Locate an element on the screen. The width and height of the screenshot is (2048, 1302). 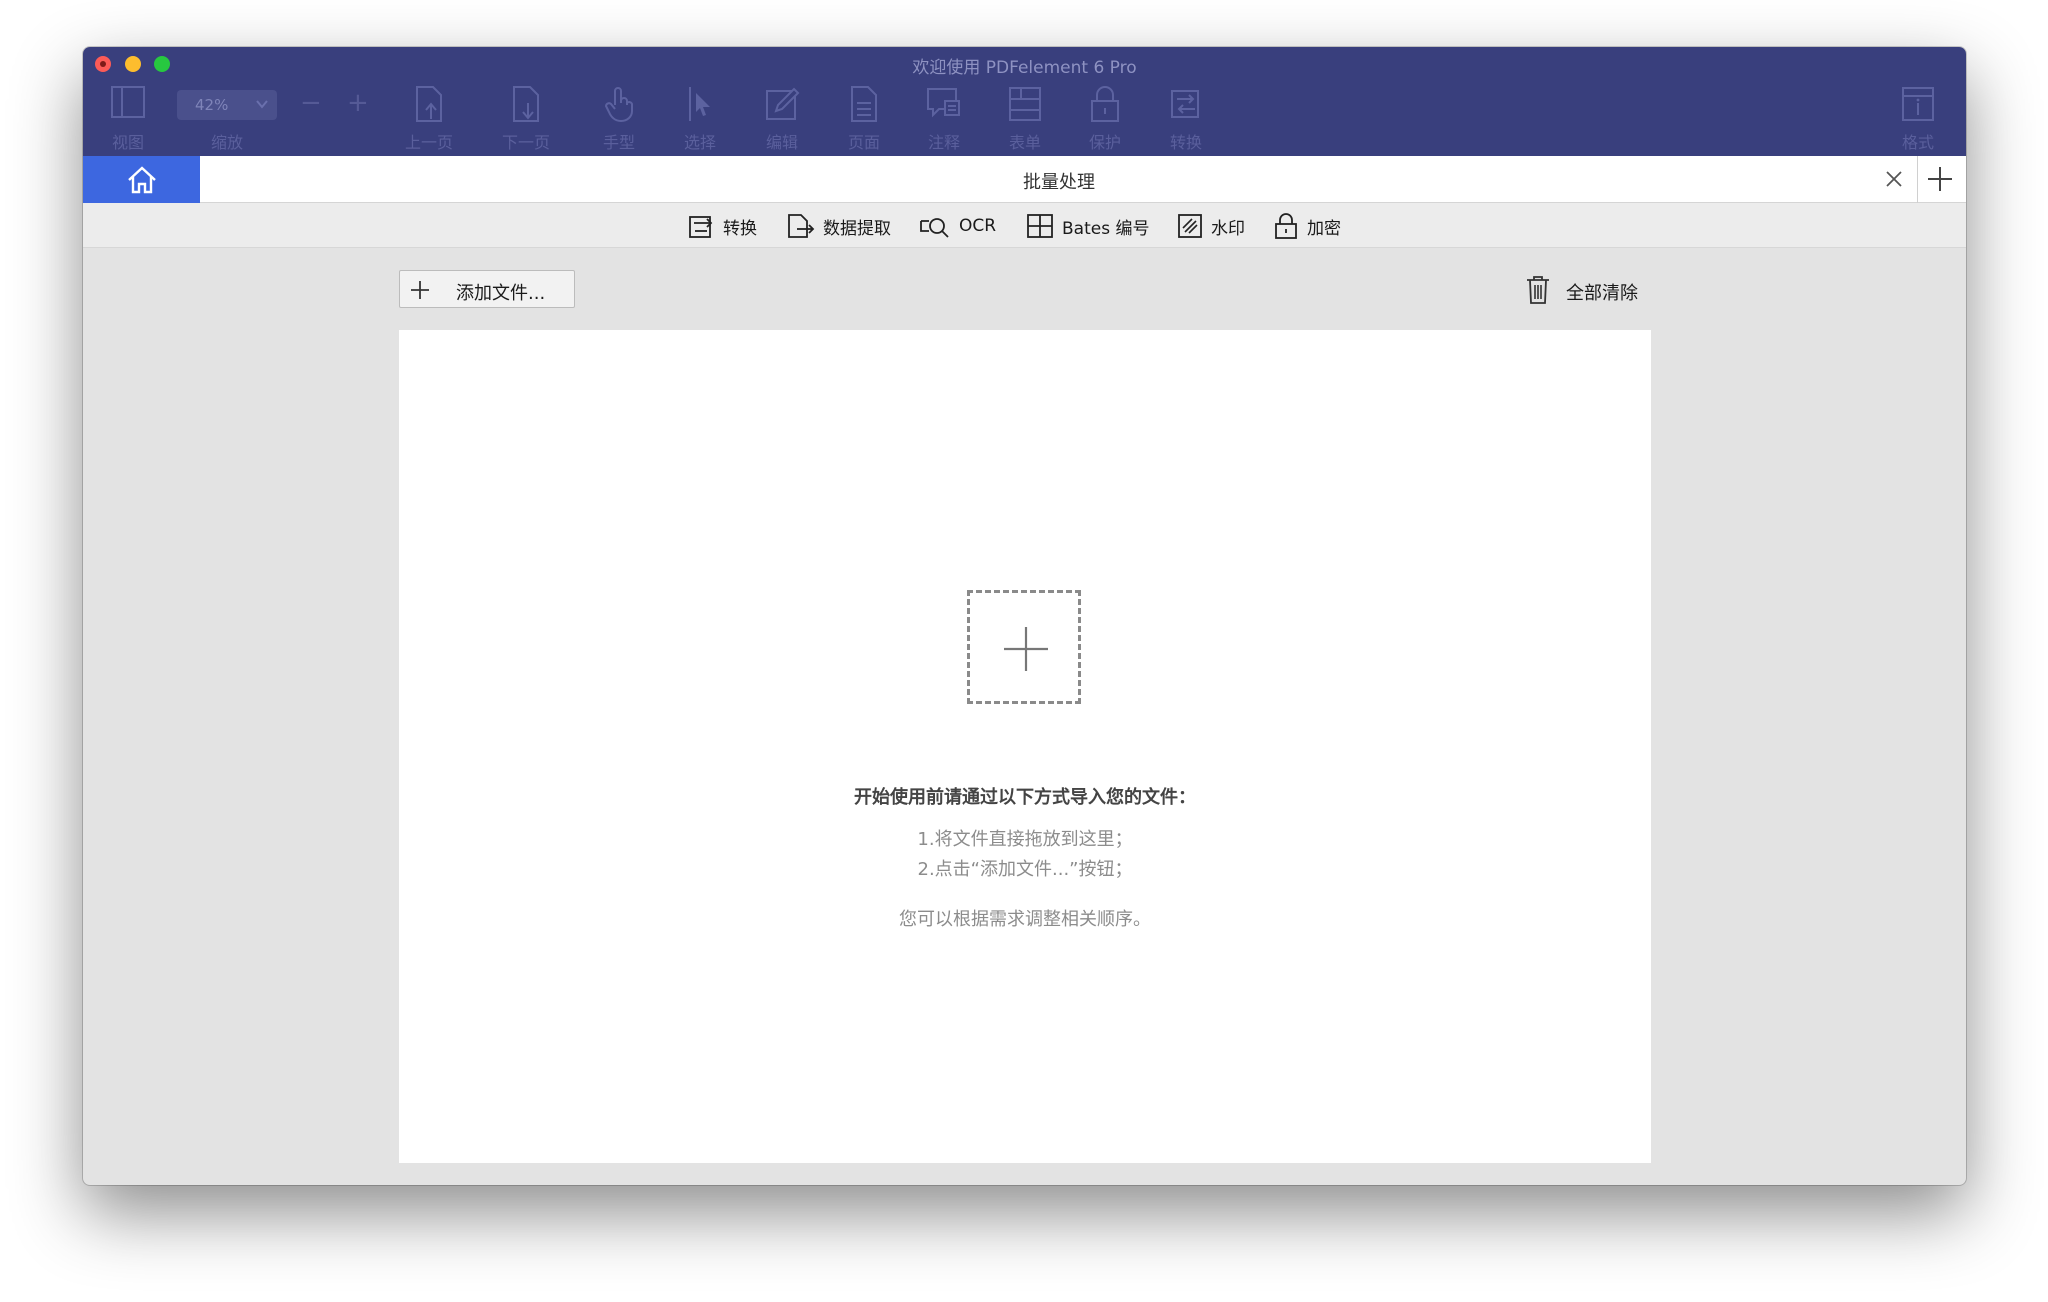
batch-convert-label: 转换 is located at coordinates (740, 228).